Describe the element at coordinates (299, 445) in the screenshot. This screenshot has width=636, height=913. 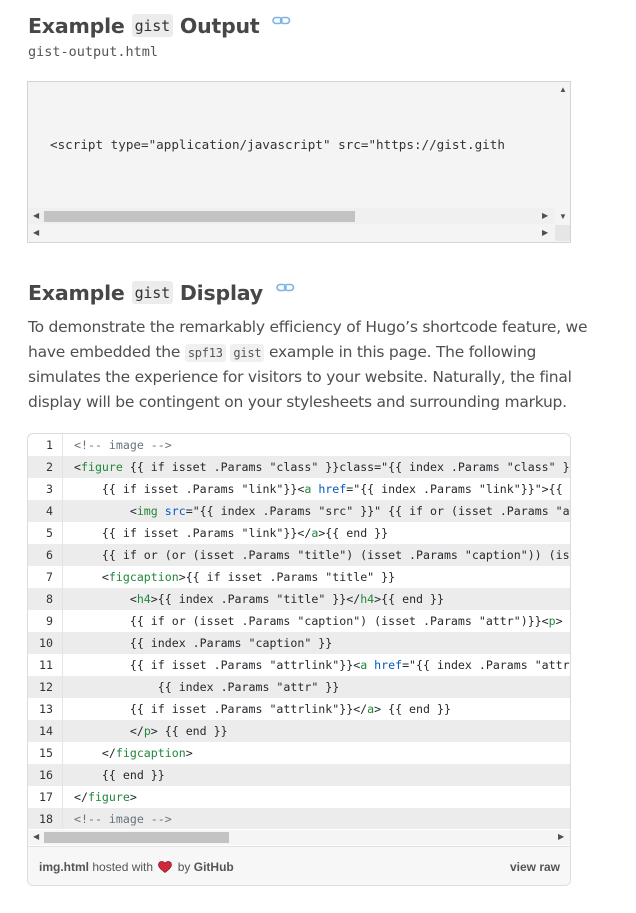
I see `code-line: 1 <!-- image -->` at that location.